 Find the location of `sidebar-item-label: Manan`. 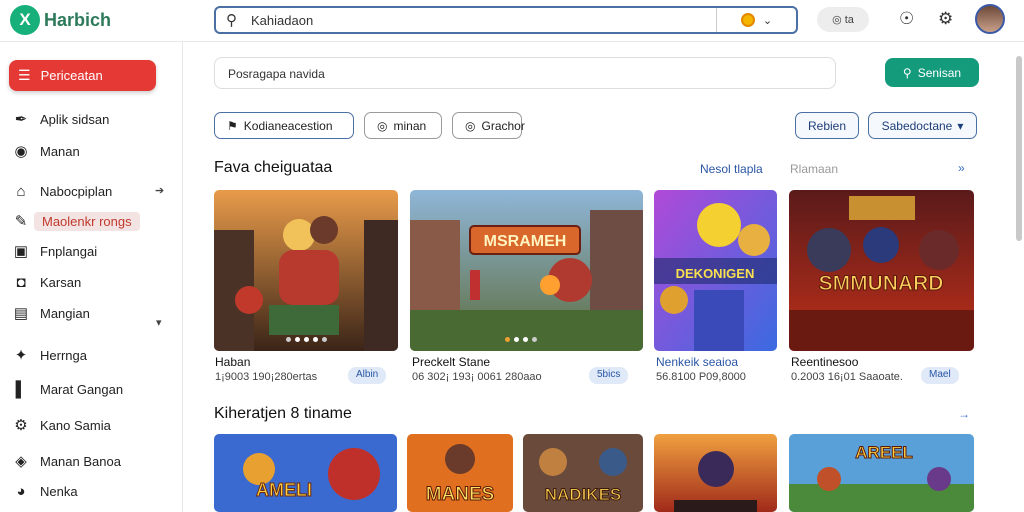

sidebar-item-label: Manan is located at coordinates (60, 151).